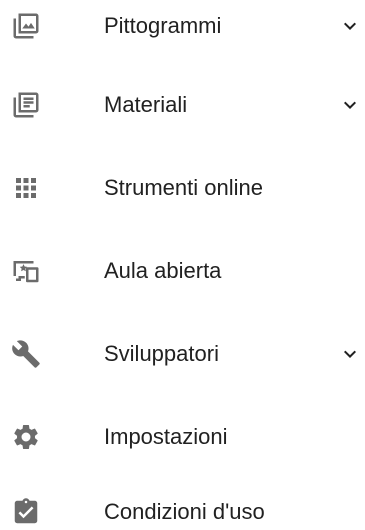 The height and width of the screenshot is (530, 365). I want to click on menu-item-aula-abierta: Aula abierta, so click(182, 275).